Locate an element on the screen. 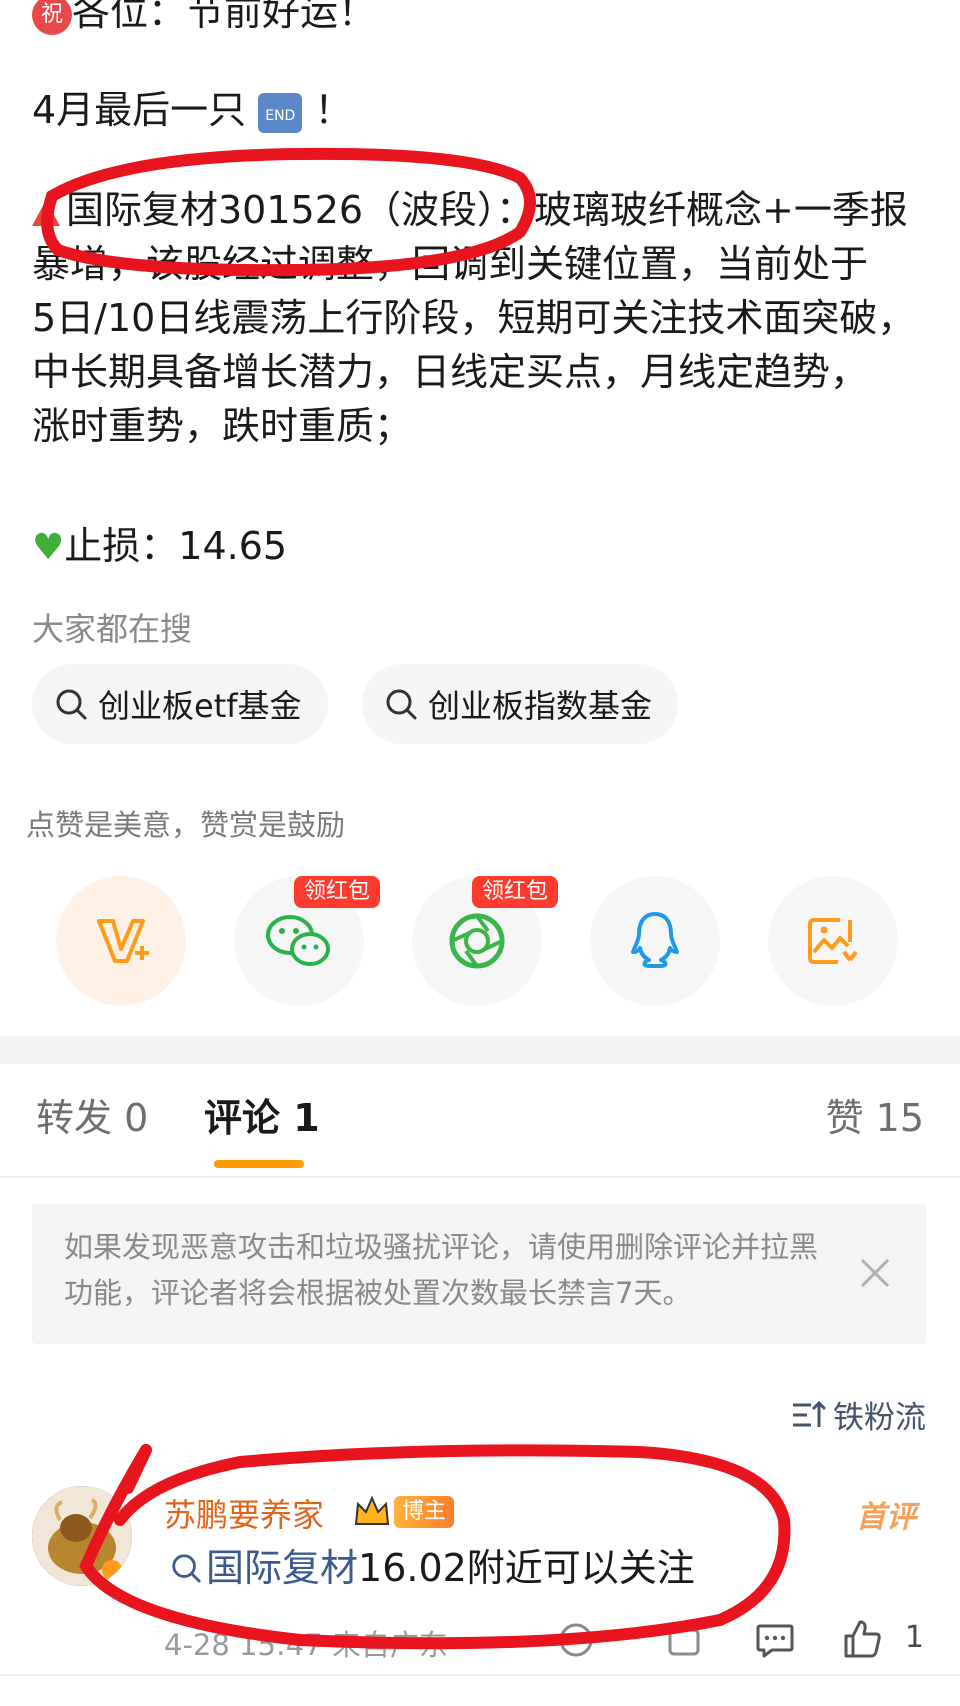 The width and height of the screenshot is (960, 1706). post-line-stop-loss: ♥止损：14.65 is located at coordinates (159, 547).